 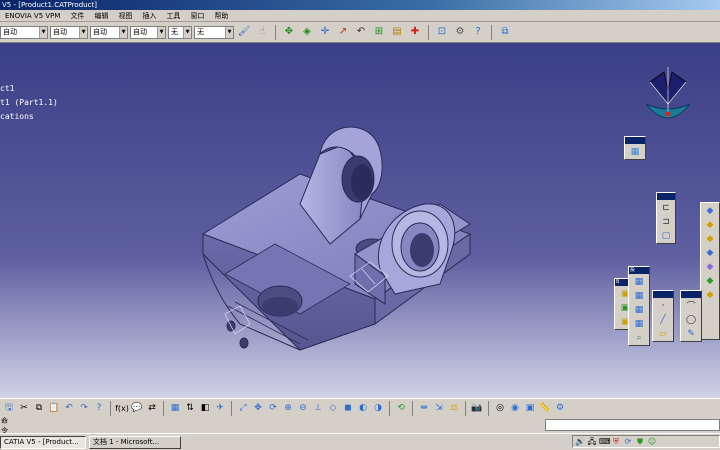 I want to click on shading-icon: ◼, so click(x=348, y=409).